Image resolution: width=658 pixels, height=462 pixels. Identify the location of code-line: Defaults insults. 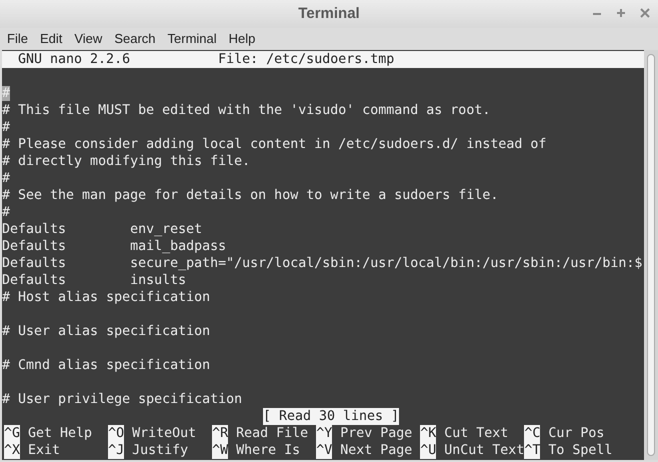
(94, 280).